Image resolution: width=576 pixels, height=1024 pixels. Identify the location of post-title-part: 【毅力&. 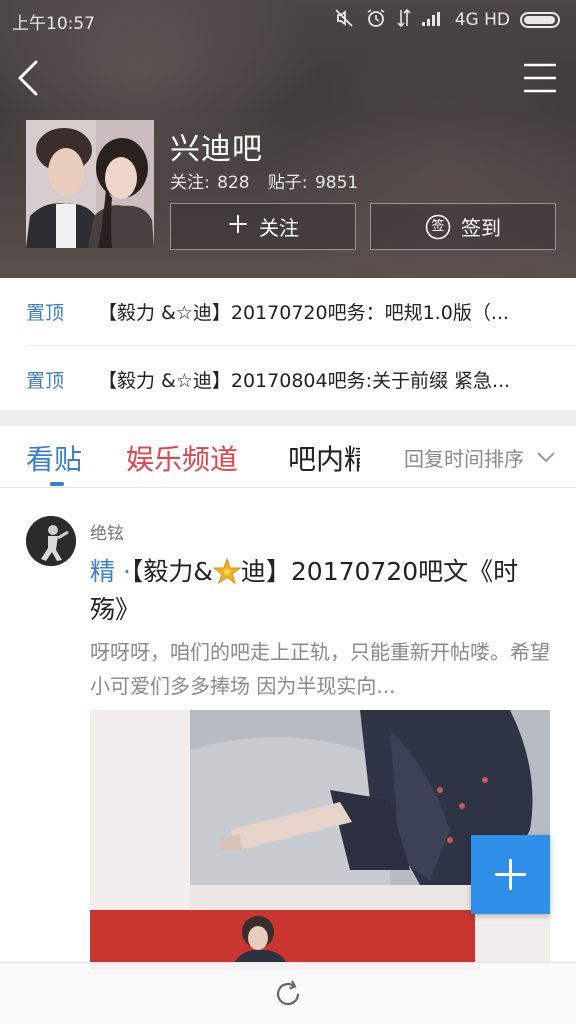
(171, 571).